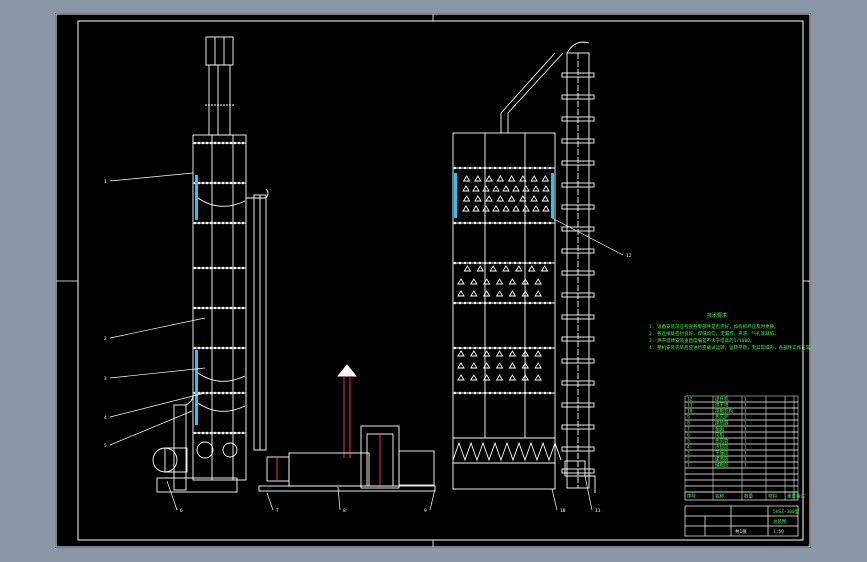  Describe the element at coordinates (714, 333) in the screenshot. I see `note-line: 2. 各连接处密封良好，焊缝均匀，无漏焊、夹渣、气孔等缺陷。` at that location.